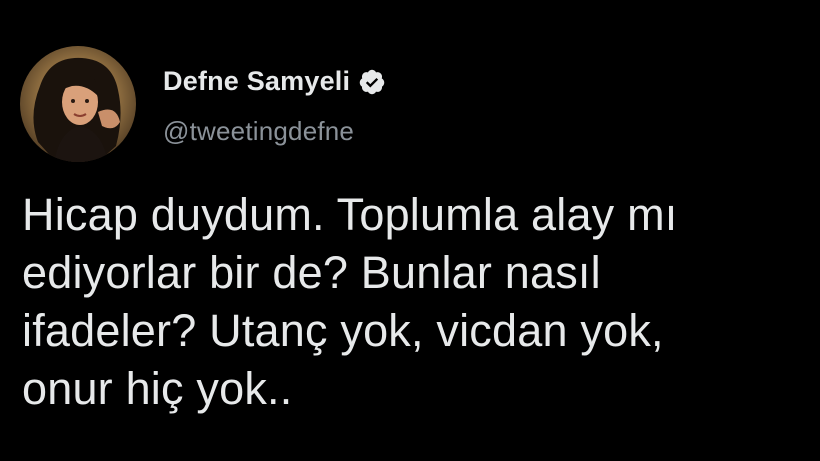  I want to click on verified-badge-icon, so click(372, 82).